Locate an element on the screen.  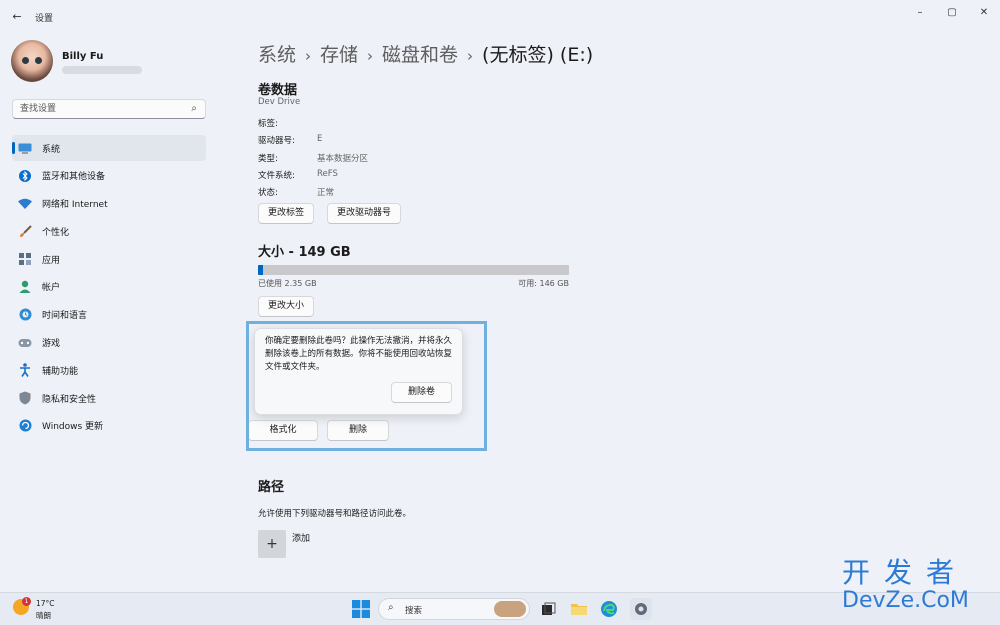
user-name: Billy Fu is located at coordinates (83, 56).